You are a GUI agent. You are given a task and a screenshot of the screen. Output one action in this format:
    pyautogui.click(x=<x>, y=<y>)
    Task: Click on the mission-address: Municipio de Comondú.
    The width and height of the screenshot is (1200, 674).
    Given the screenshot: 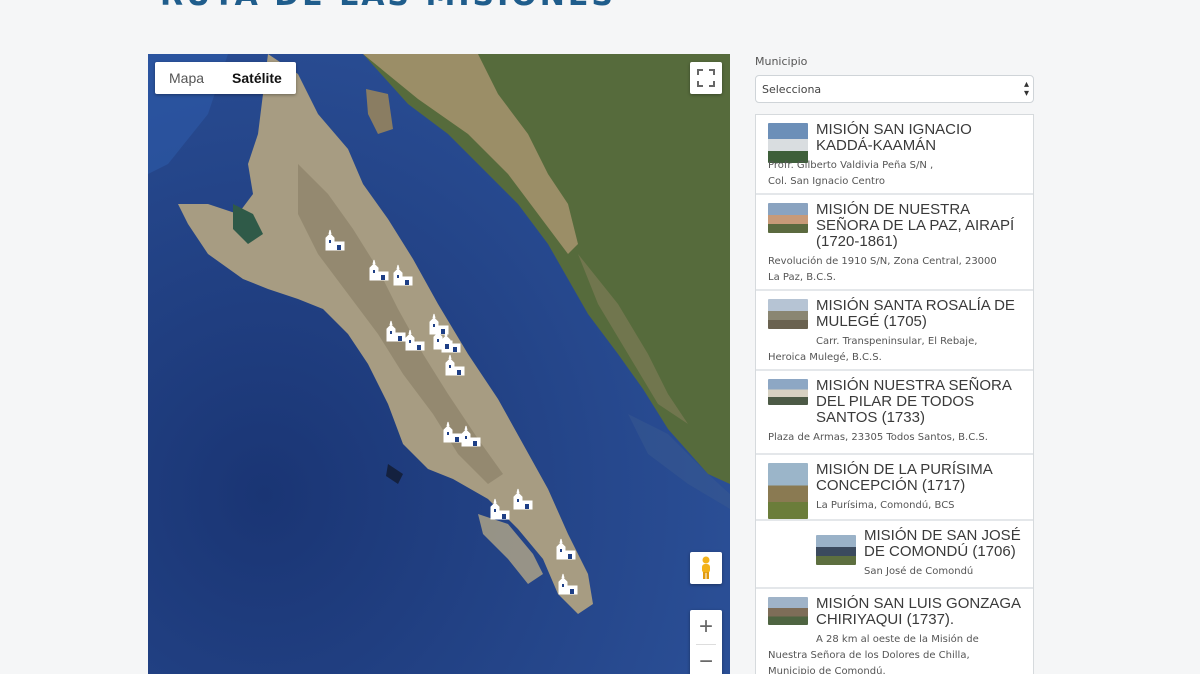 What is the action you would take?
    pyautogui.click(x=827, y=670)
    